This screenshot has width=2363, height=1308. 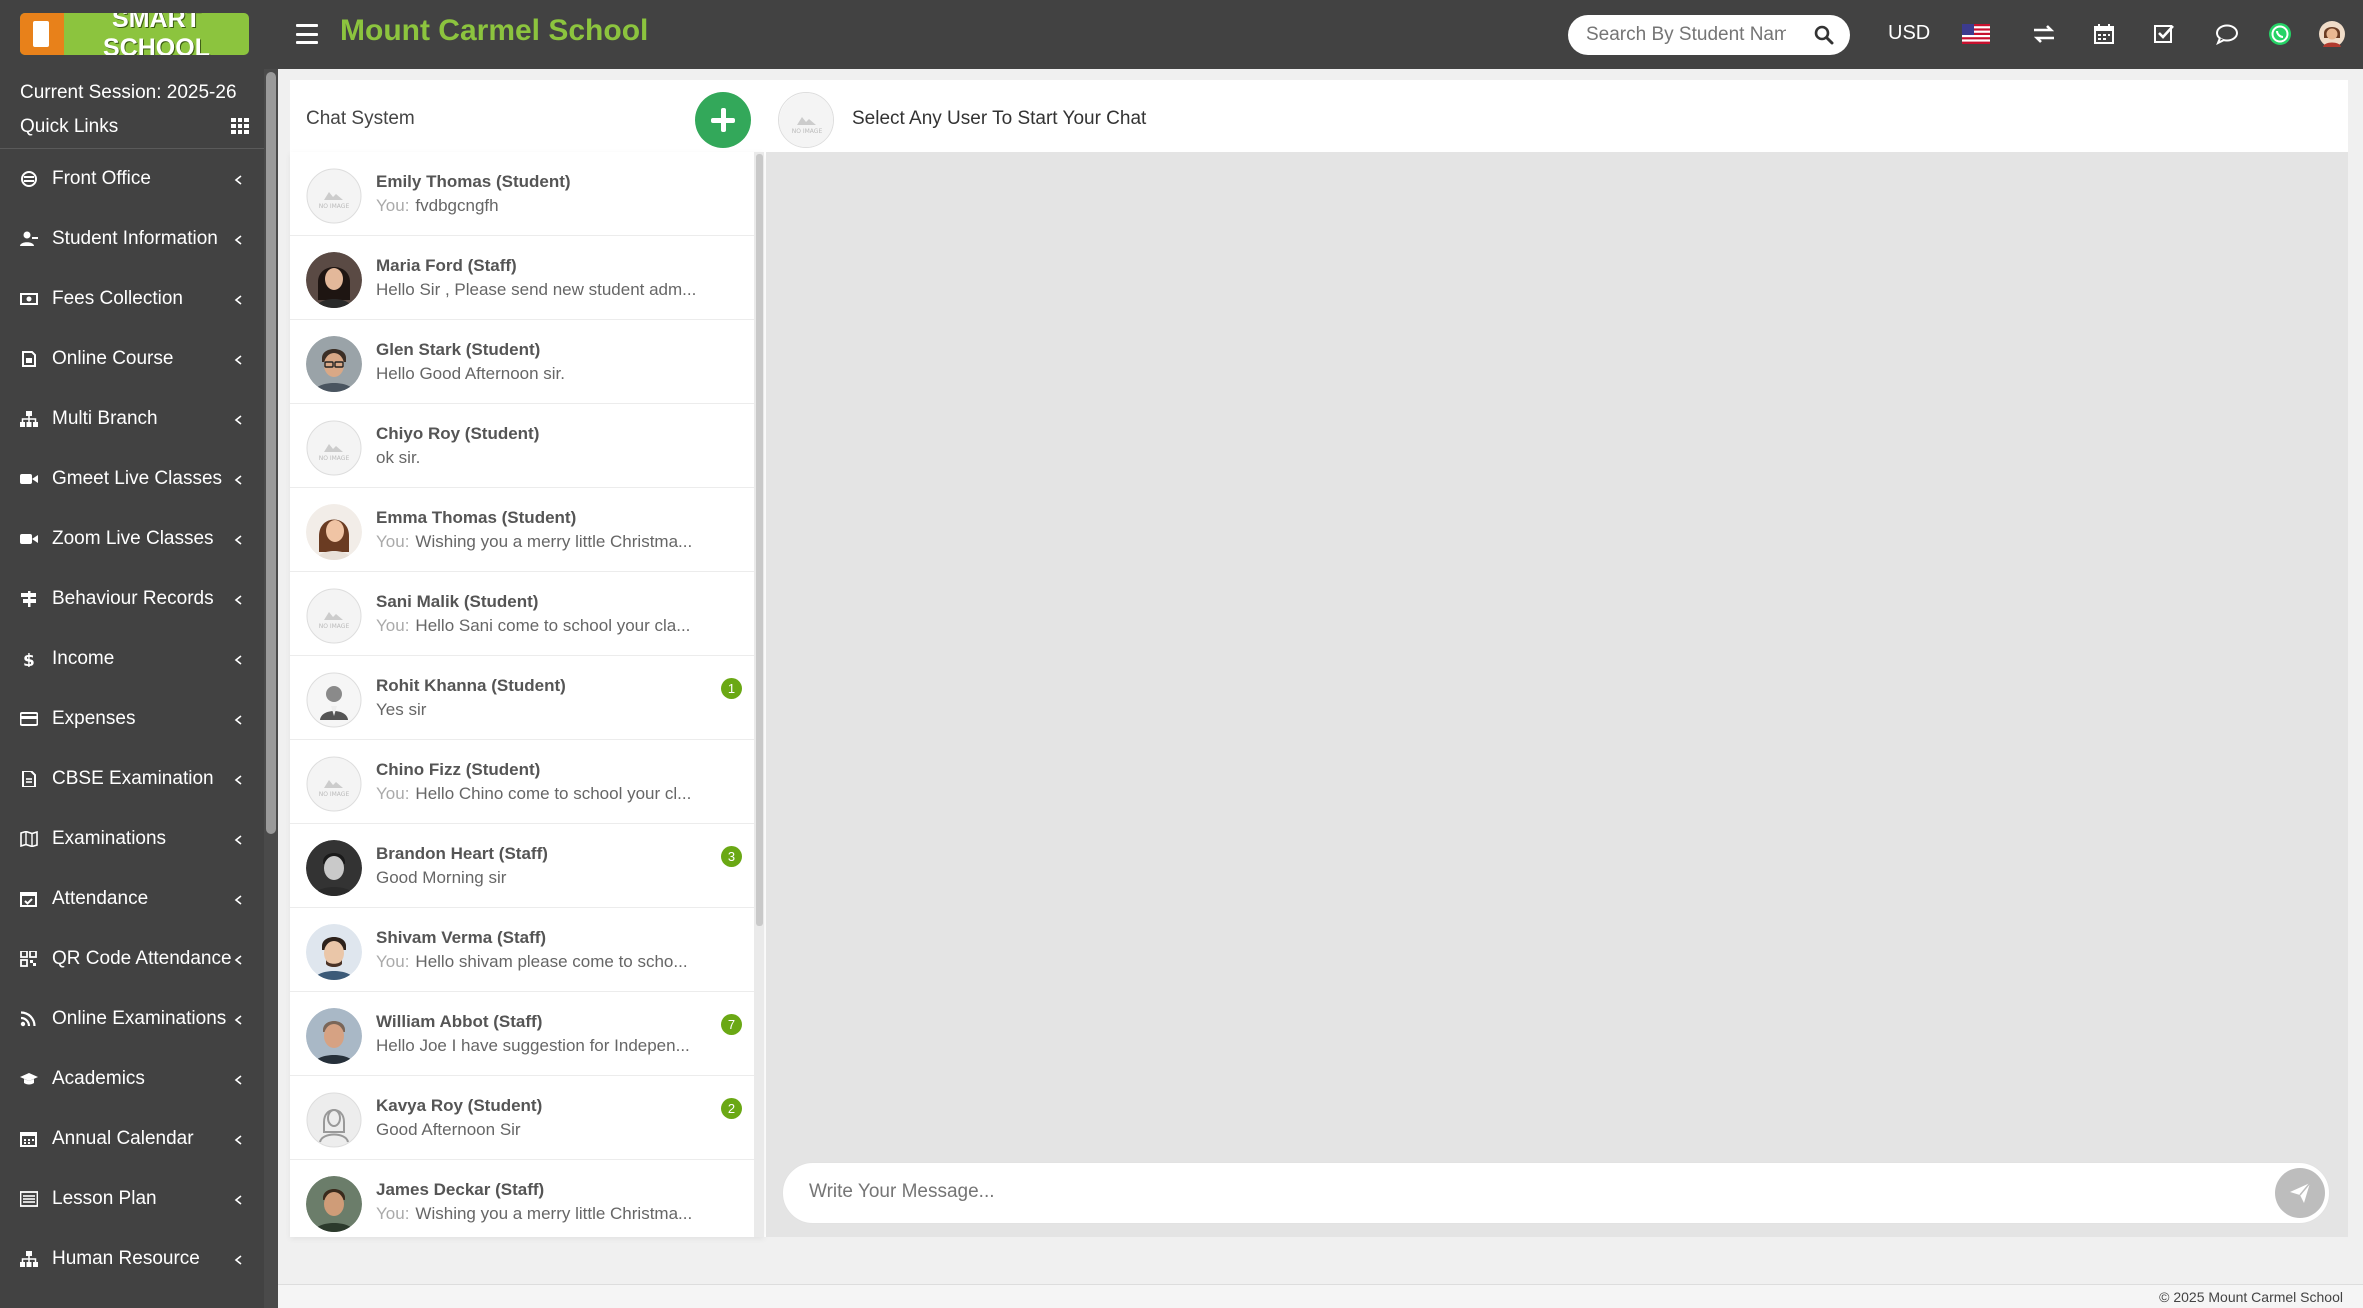 What do you see at coordinates (1909, 33) in the screenshot?
I see `currency-selector: USD` at bounding box center [1909, 33].